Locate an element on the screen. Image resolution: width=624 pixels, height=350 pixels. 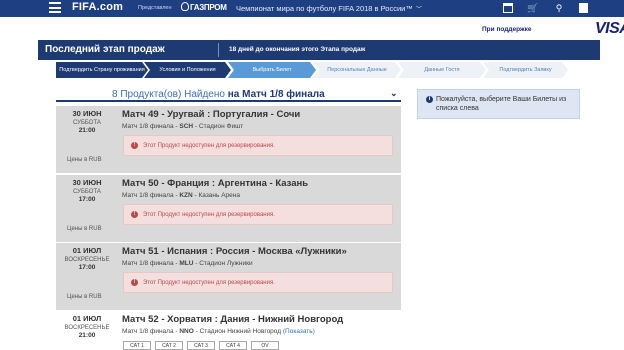
products-match-text: на Матч 1/8 финала is located at coordinates (276, 94).